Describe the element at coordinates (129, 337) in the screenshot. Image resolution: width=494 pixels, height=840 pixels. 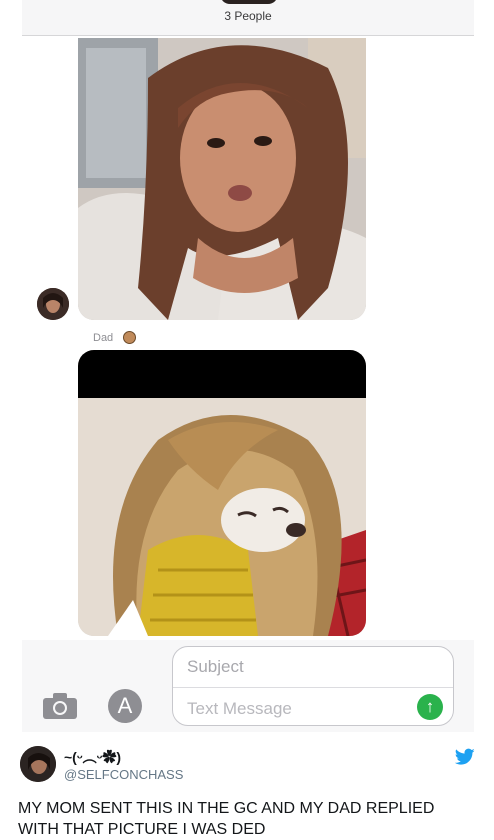
I see `sender-emoji-icon` at that location.